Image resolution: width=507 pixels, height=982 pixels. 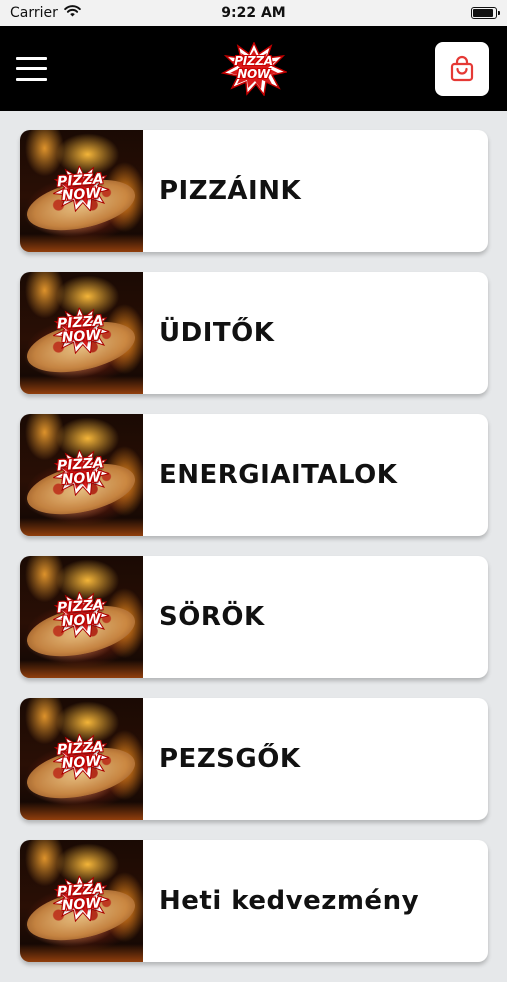 I want to click on hamburger-icon, so click(x=31, y=68).